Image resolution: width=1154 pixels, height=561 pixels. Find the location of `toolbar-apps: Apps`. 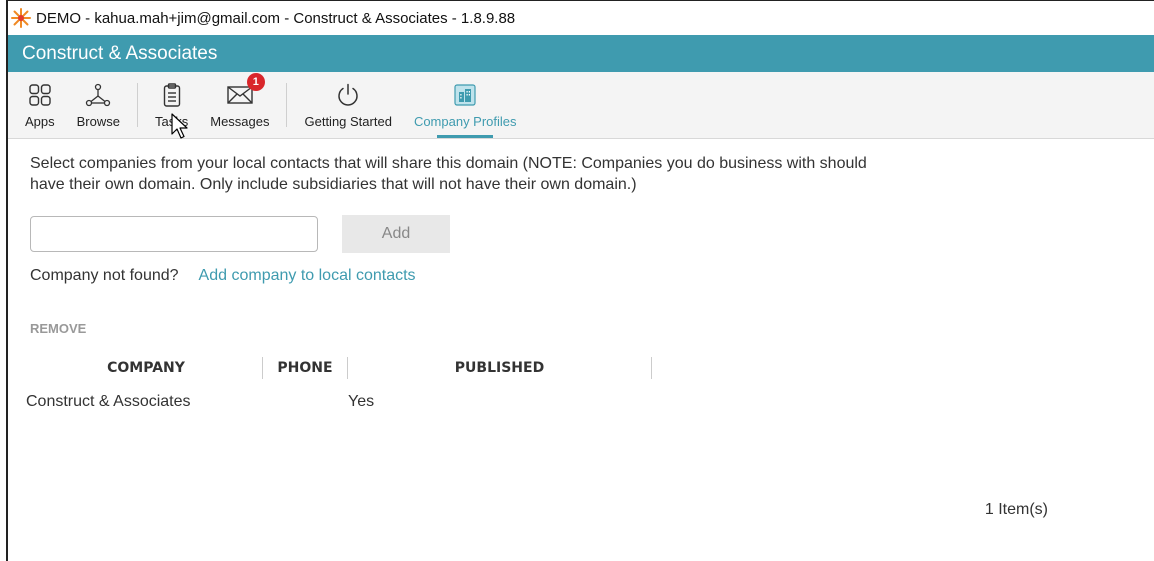

toolbar-apps: Apps is located at coordinates (40, 105).